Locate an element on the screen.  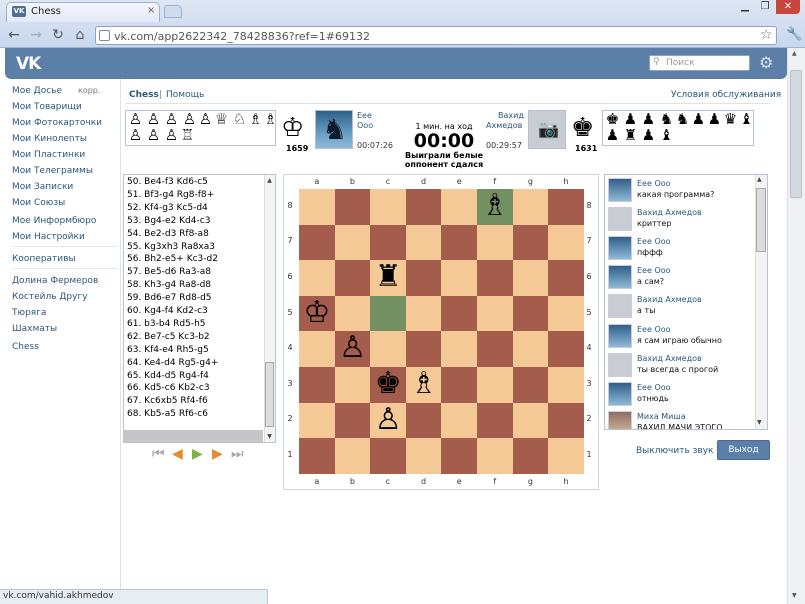
sidebar-item: Кооперативы is located at coordinates (44, 259).